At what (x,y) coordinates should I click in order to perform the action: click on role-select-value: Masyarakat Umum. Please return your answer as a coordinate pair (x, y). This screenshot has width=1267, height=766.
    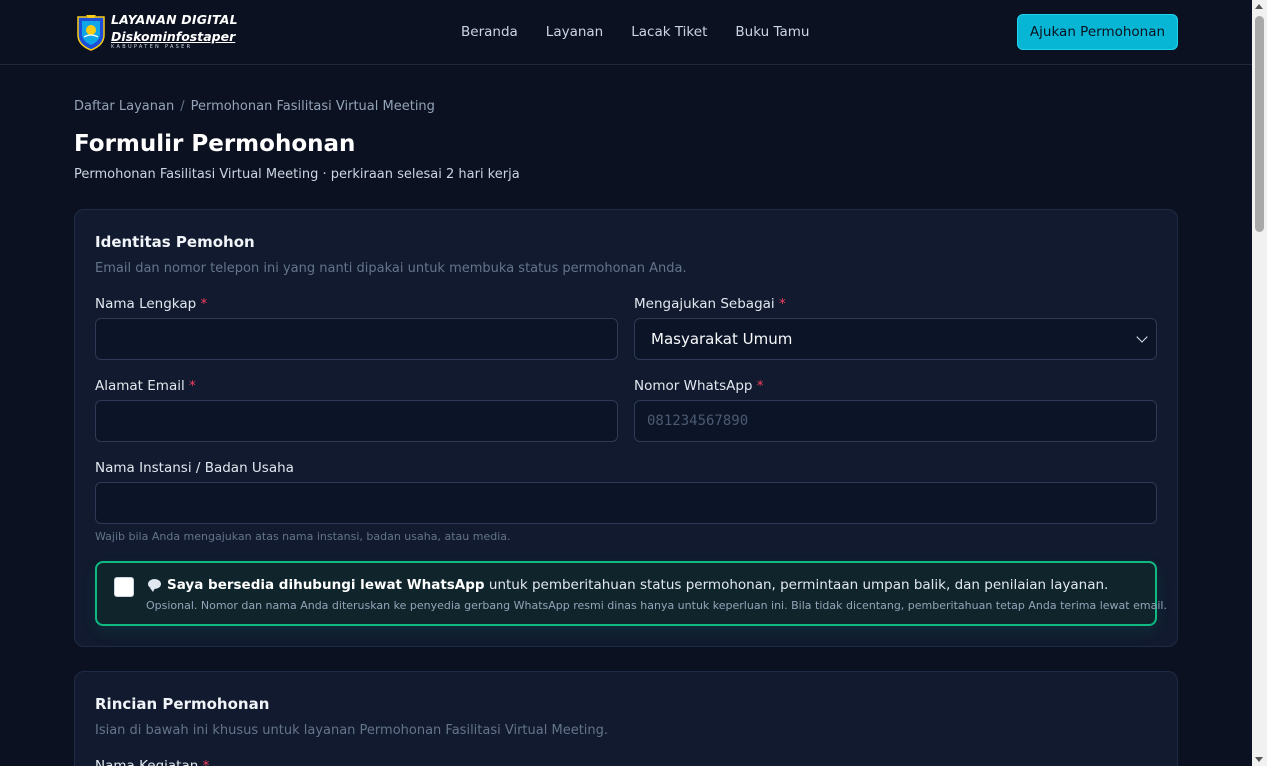
    Looking at the image, I should click on (722, 339).